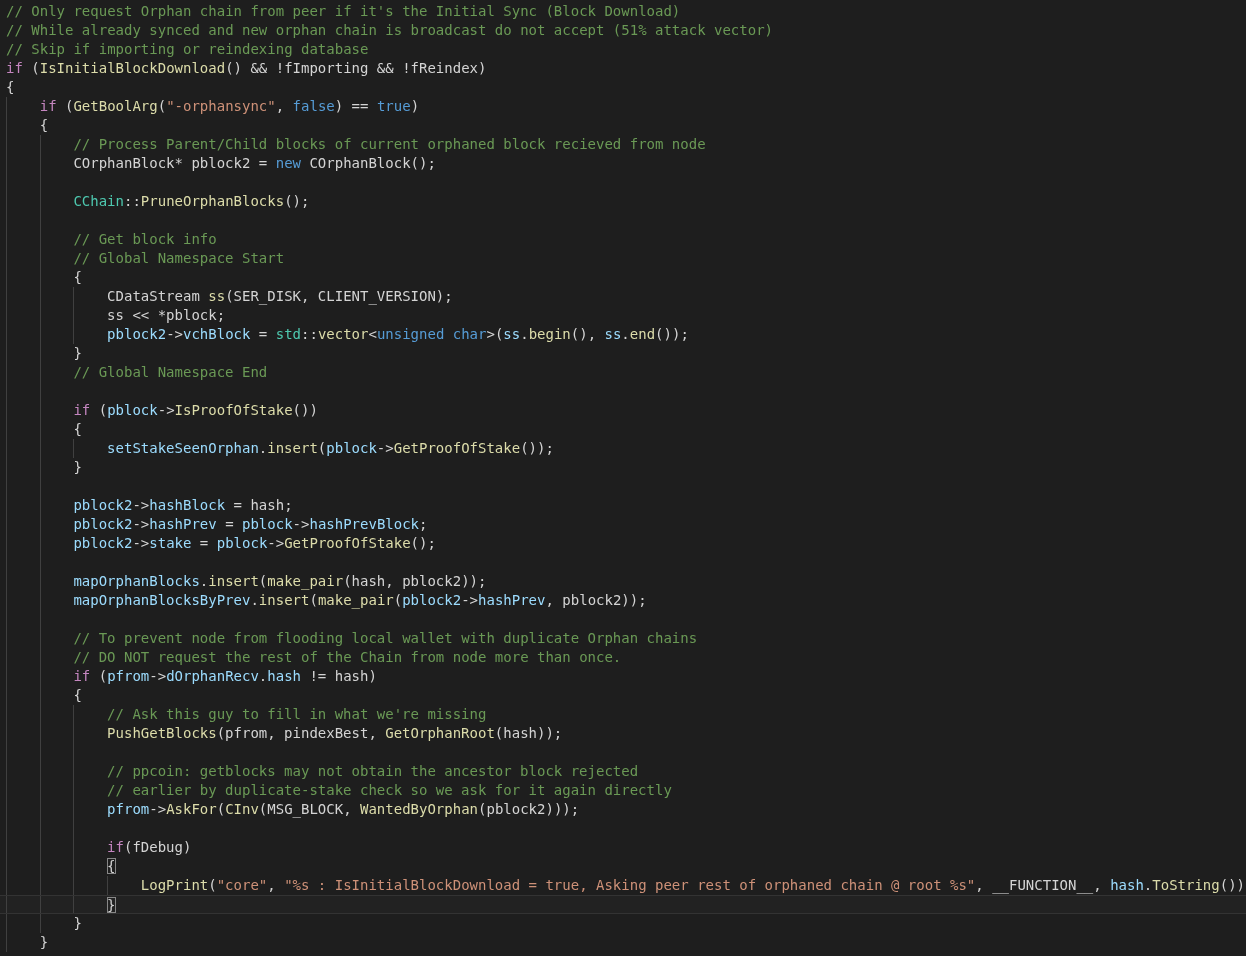 This screenshot has height=956, width=1246. I want to click on code-comment: // earlier by duplicate-stake check so we ask for it again directly, so click(389, 790).